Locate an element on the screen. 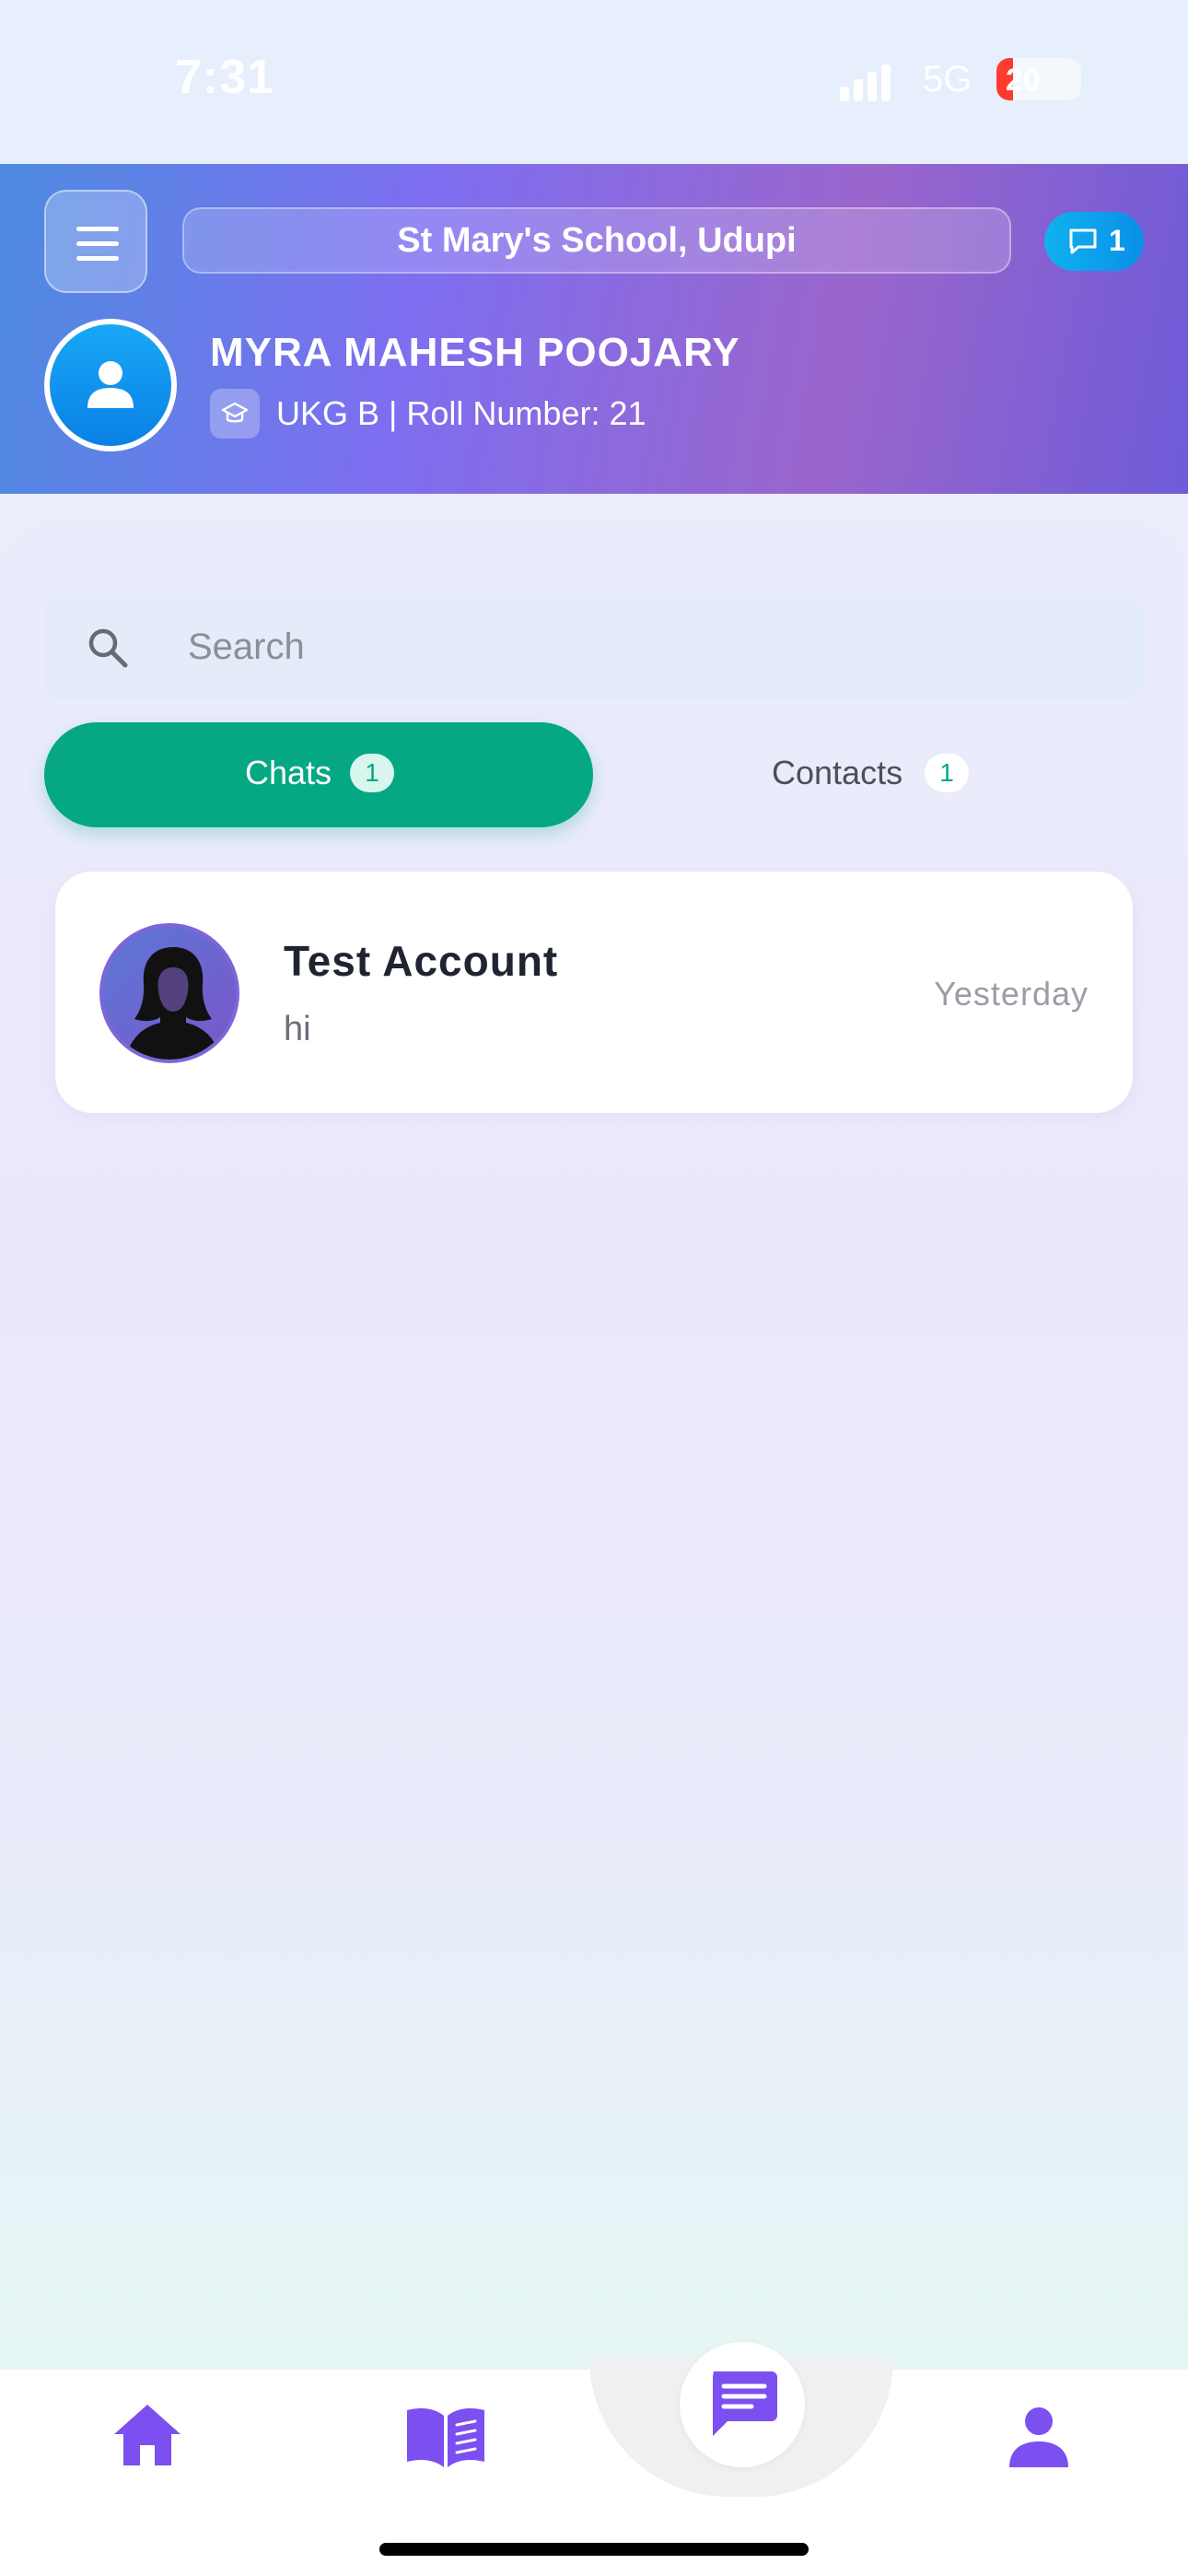 The width and height of the screenshot is (1188, 2576). battery-level: 20 is located at coordinates (1023, 80).